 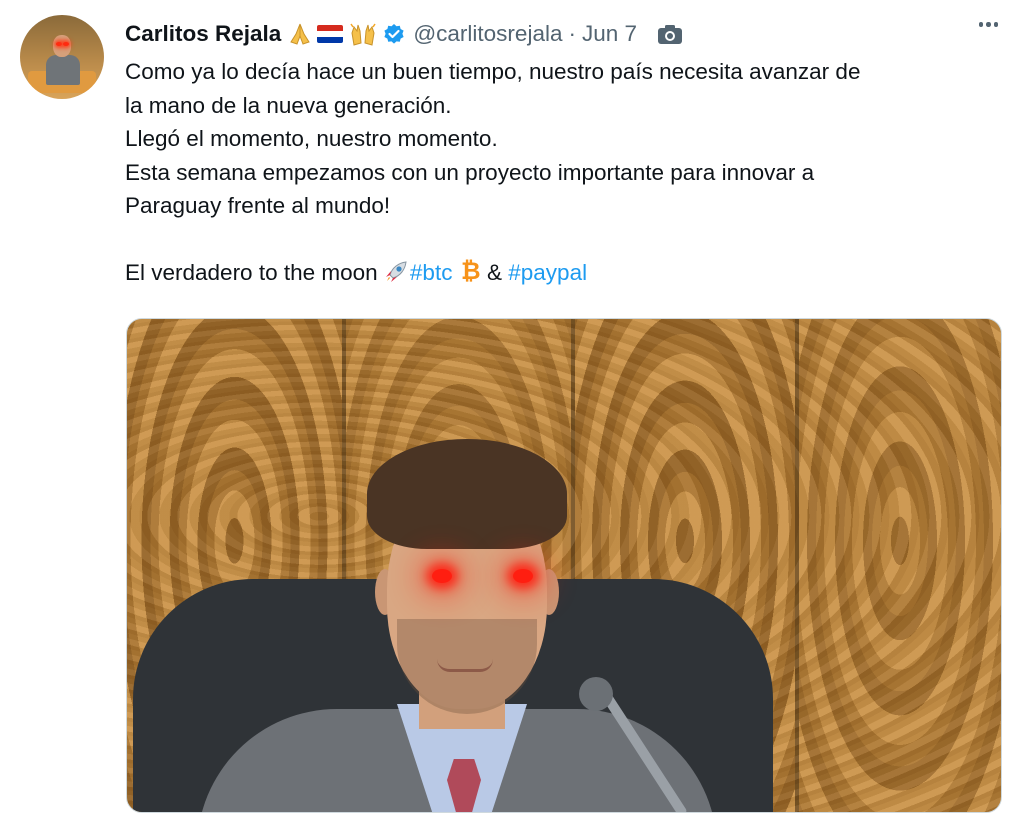 I want to click on raising-hands-icon, so click(x=363, y=34).